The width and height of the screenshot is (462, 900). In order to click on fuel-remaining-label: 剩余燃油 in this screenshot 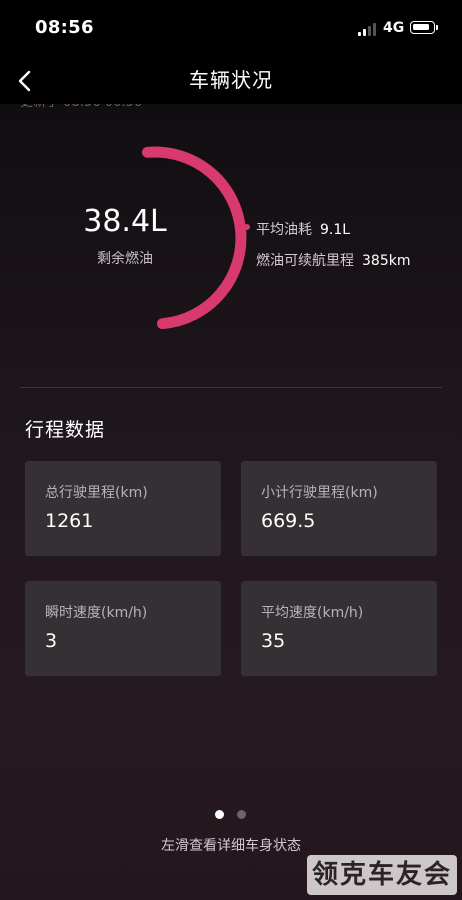, I will do `click(125, 259)`.